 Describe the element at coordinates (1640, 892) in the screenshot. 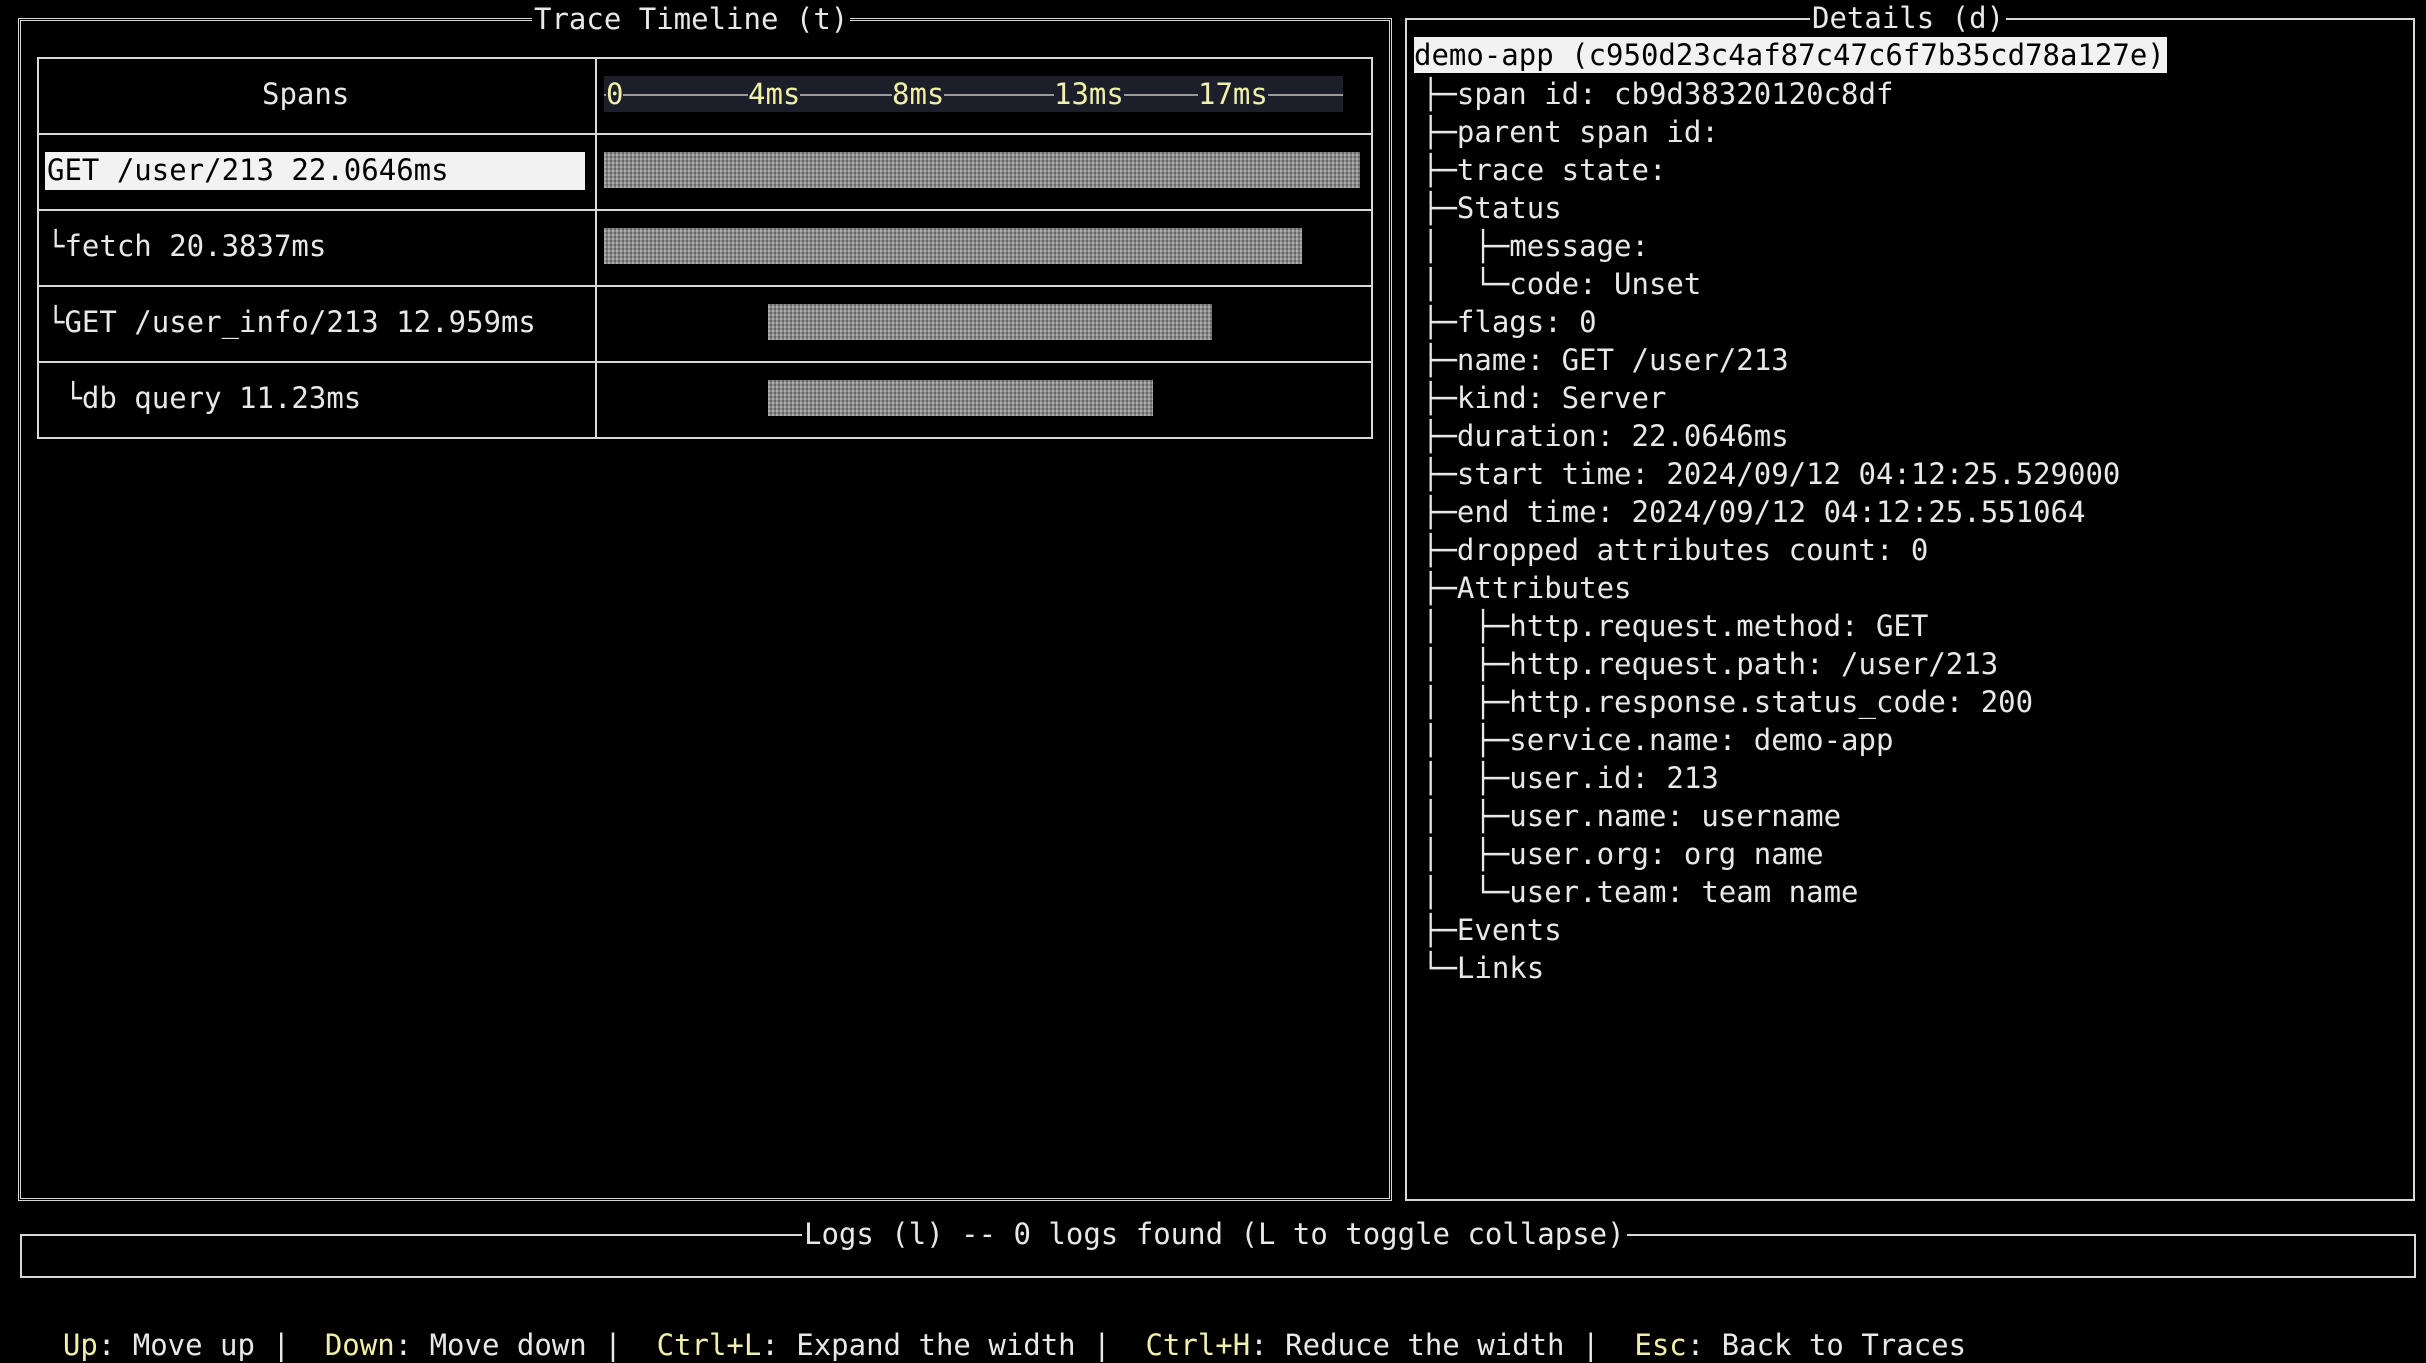

I see `details-tree-line: │ └─user.team: team name` at that location.